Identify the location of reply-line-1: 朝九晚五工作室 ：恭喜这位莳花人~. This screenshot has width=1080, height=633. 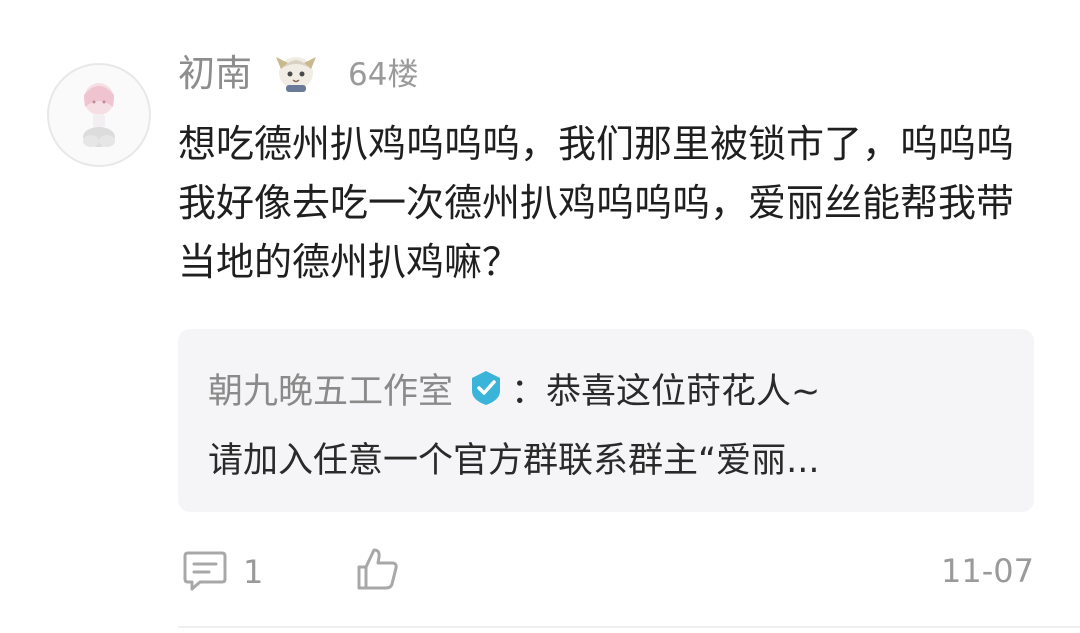
(514, 388).